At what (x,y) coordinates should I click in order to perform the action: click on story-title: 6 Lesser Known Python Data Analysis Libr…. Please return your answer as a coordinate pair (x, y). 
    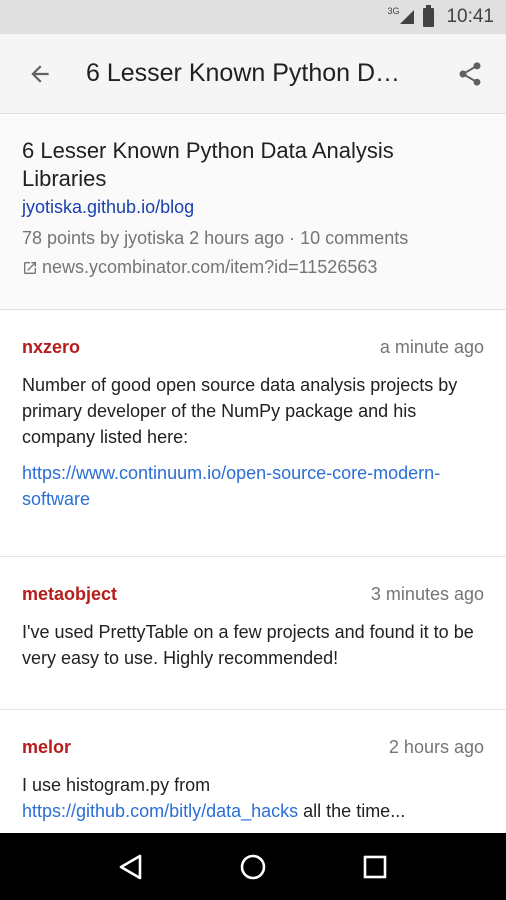
    Looking at the image, I should click on (208, 164).